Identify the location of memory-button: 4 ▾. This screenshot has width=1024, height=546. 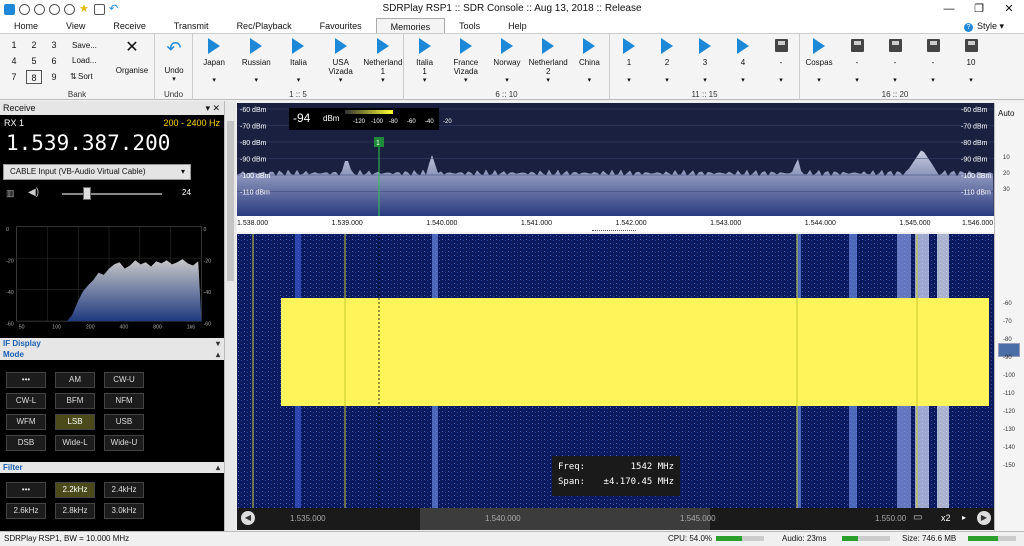
(743, 61).